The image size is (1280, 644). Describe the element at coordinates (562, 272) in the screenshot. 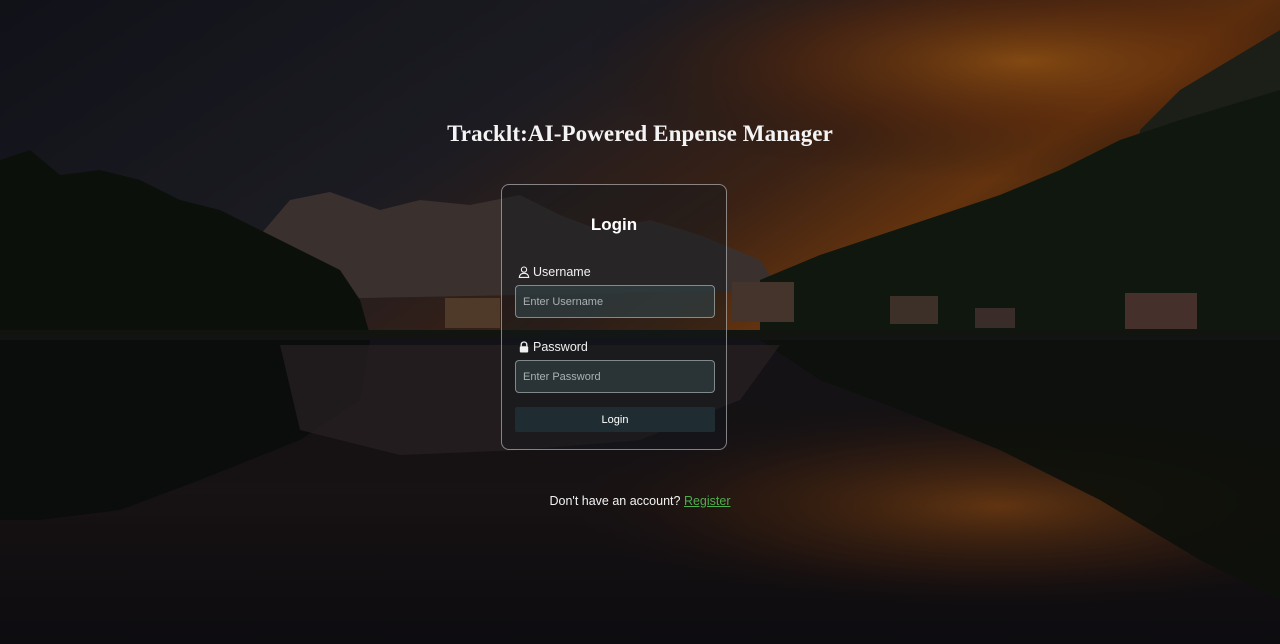

I see `username-label: Username` at that location.